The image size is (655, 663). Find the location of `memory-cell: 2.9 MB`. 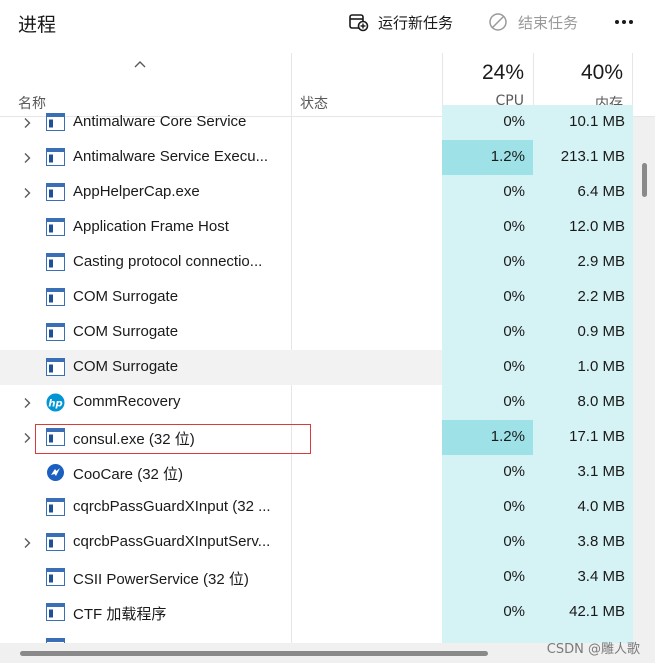

memory-cell: 2.9 MB is located at coordinates (583, 262).